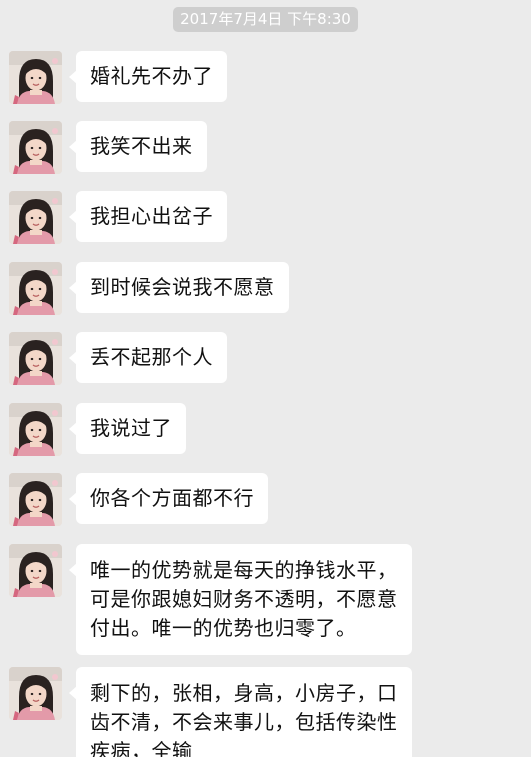 This screenshot has width=531, height=757. I want to click on message-text: 到时候会说我不愿意, so click(182, 287).